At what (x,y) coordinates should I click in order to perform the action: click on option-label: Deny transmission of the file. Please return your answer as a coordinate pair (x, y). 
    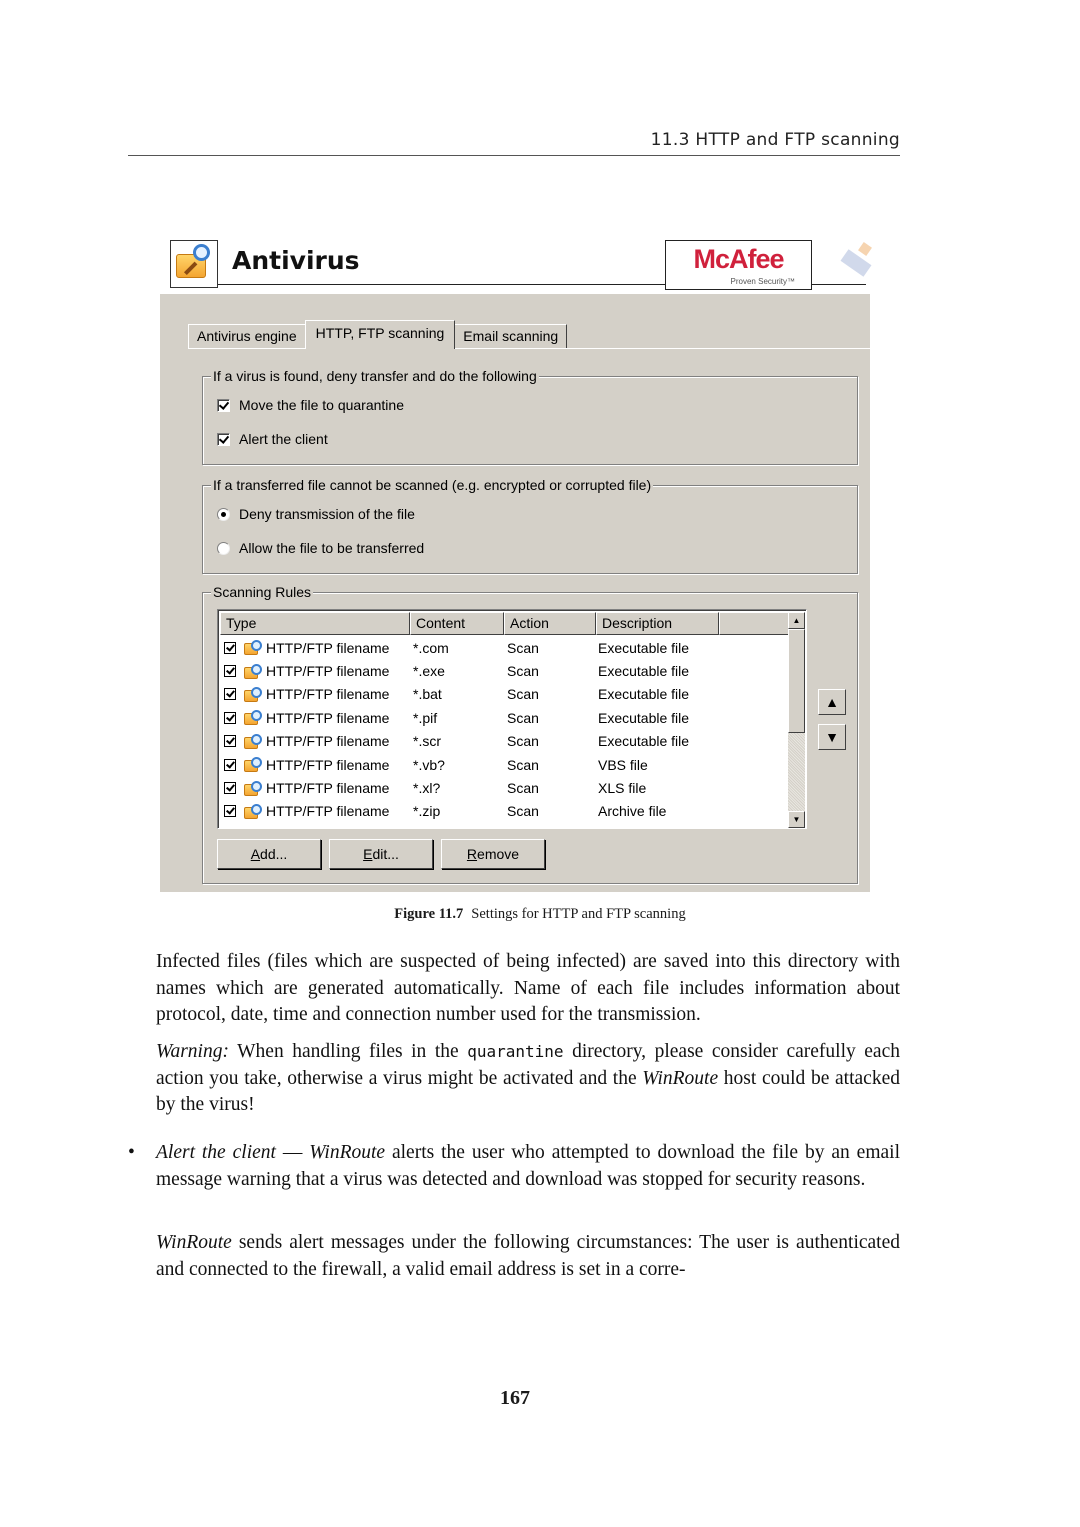
    Looking at the image, I should click on (327, 514).